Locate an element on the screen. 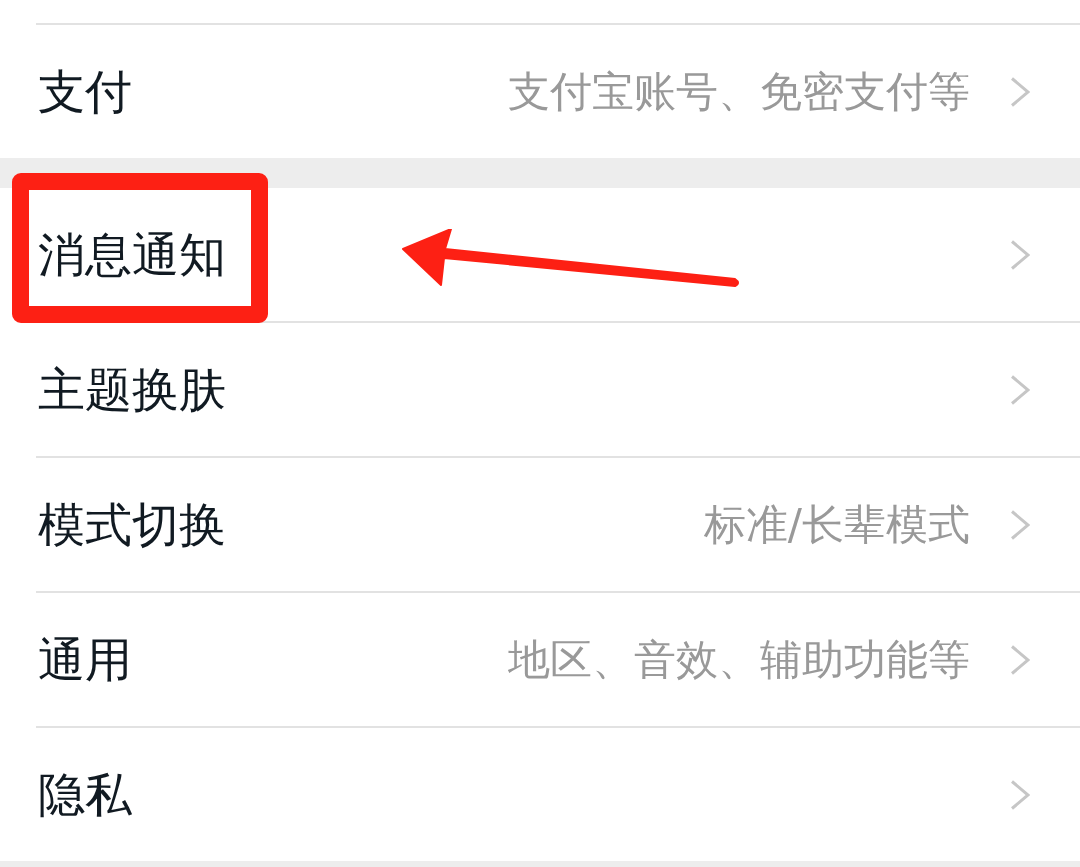 This screenshot has width=1080, height=867. settings-item-label: 主题换肤 is located at coordinates (132, 389).